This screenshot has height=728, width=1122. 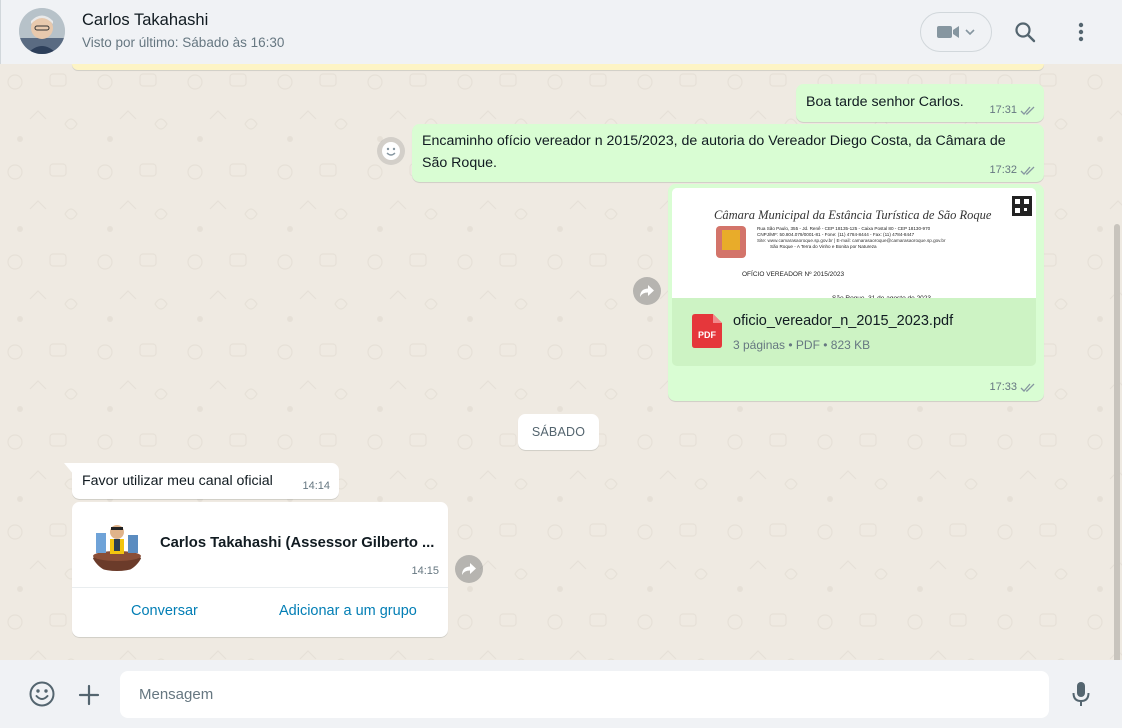 I want to click on message-time: 17:32, so click(x=1003, y=170).